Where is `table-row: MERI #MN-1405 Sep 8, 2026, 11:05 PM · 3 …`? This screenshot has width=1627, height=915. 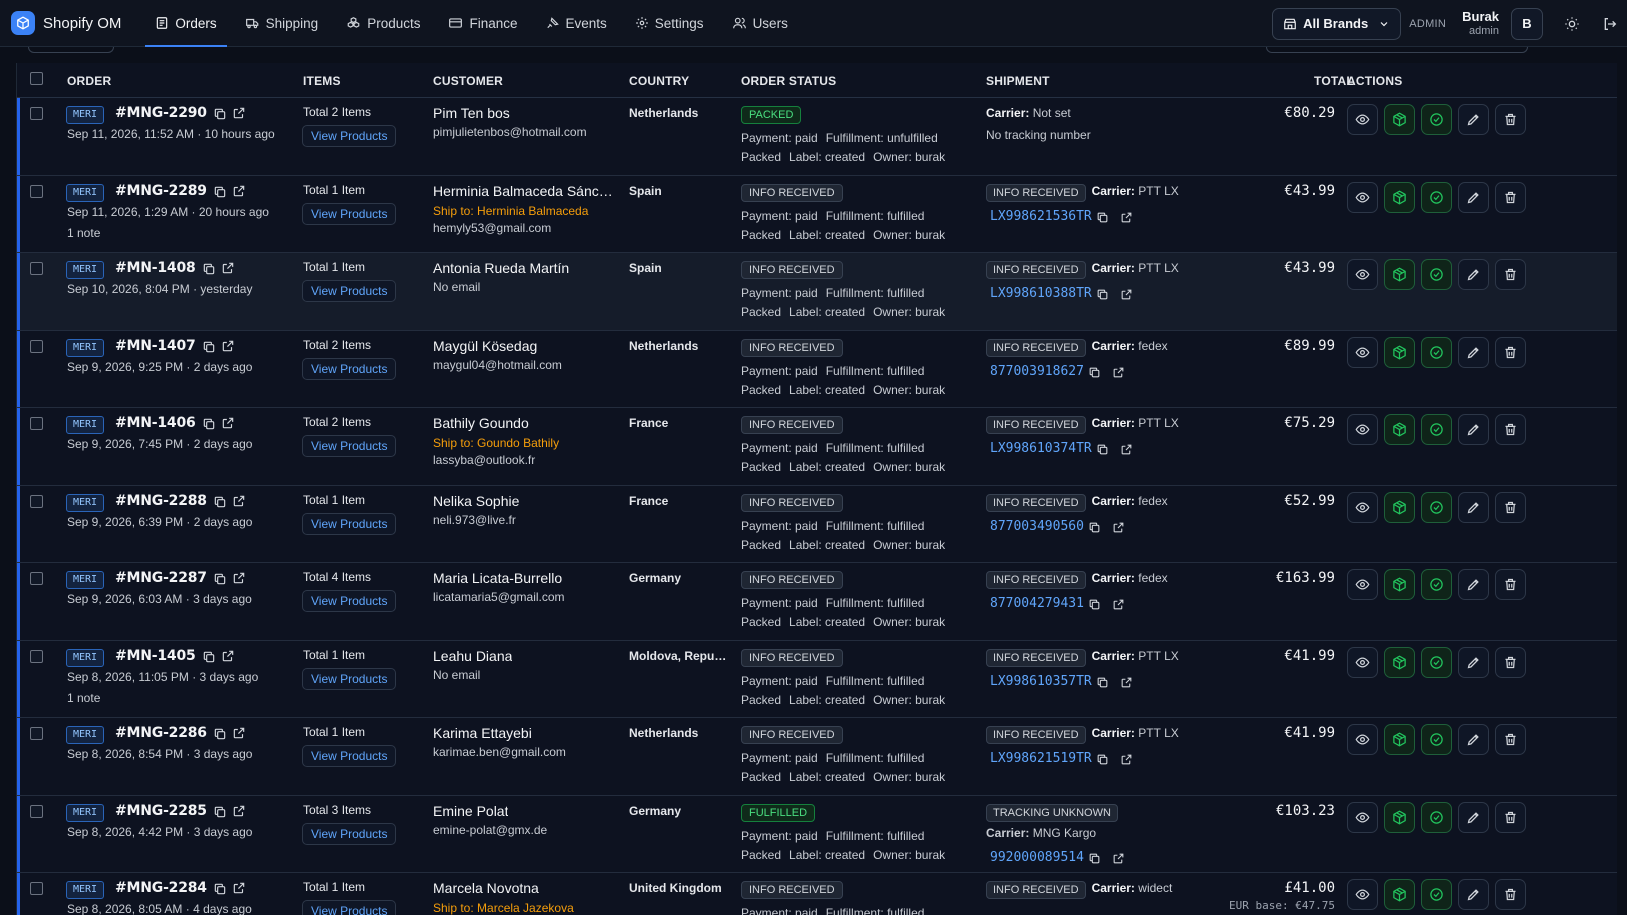
table-row: MERI #MN-1405 Sep 8, 2026, 11:05 PM · 3 … is located at coordinates (817, 679).